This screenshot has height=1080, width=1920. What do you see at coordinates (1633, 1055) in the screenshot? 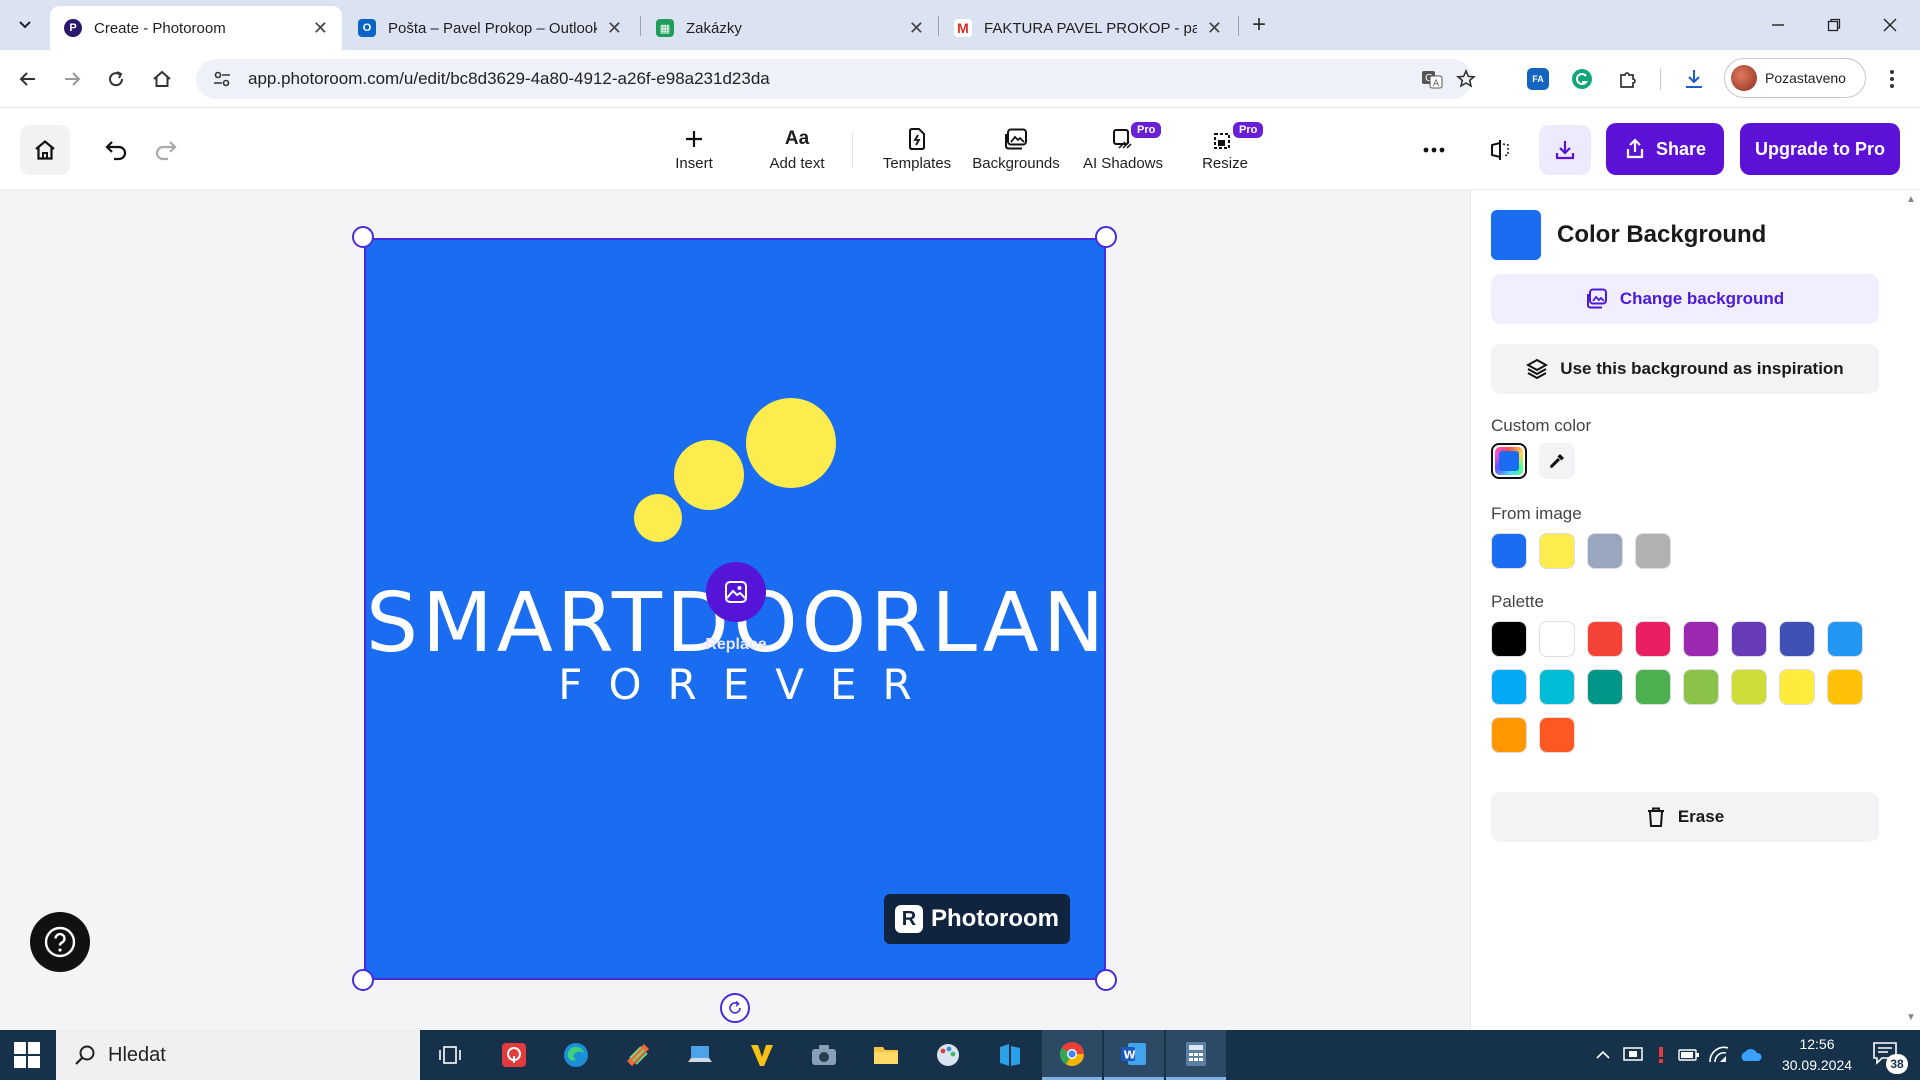
I see `tray-display-icon` at bounding box center [1633, 1055].